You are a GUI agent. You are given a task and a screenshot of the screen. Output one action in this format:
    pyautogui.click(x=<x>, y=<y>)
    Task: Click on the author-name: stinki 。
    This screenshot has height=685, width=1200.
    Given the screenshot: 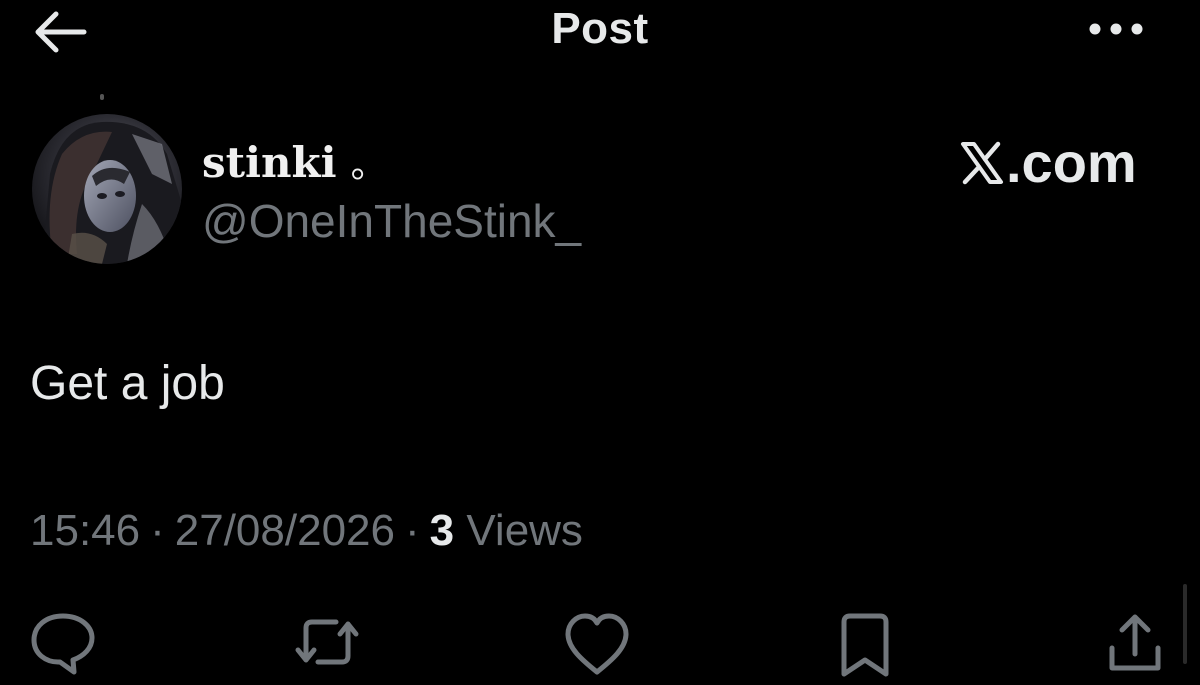 What is the action you would take?
    pyautogui.click(x=294, y=162)
    